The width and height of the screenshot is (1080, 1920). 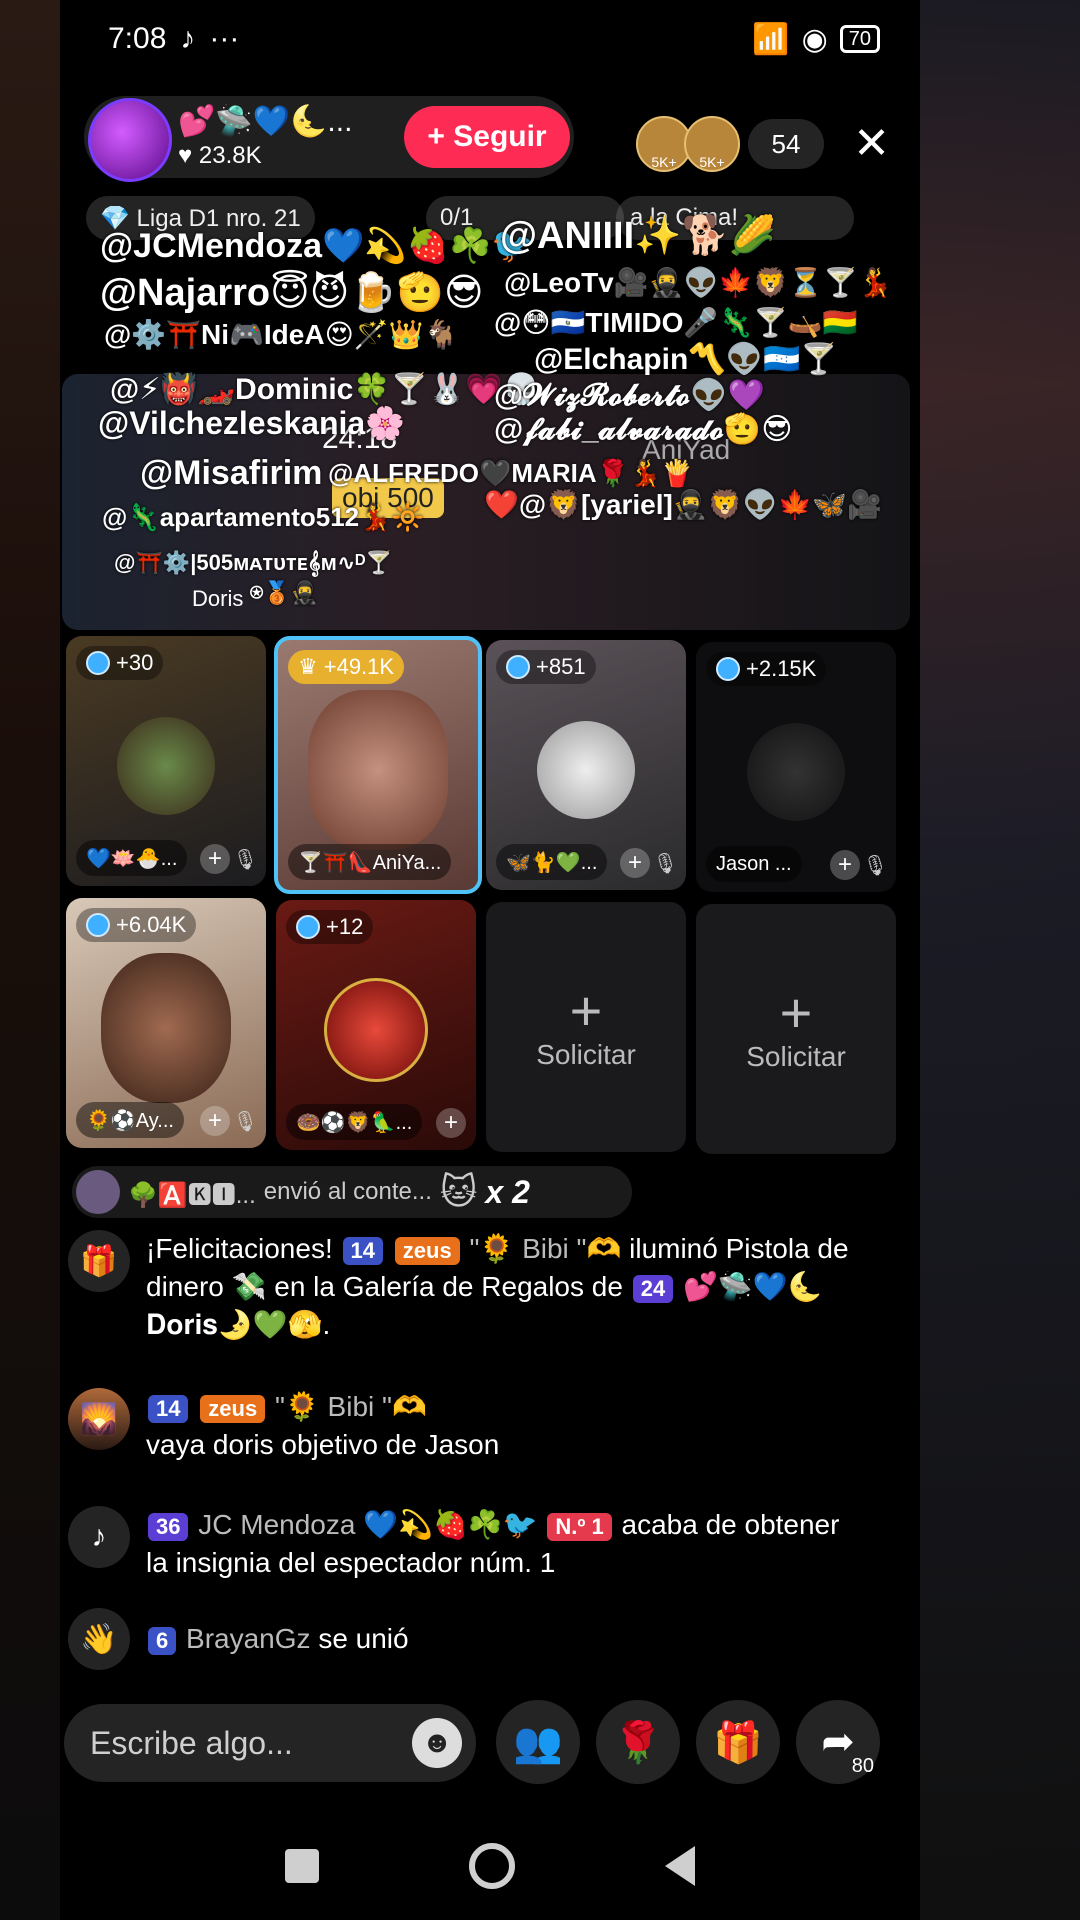 I want to click on plus-icon: +, so click(x=586, y=1010).